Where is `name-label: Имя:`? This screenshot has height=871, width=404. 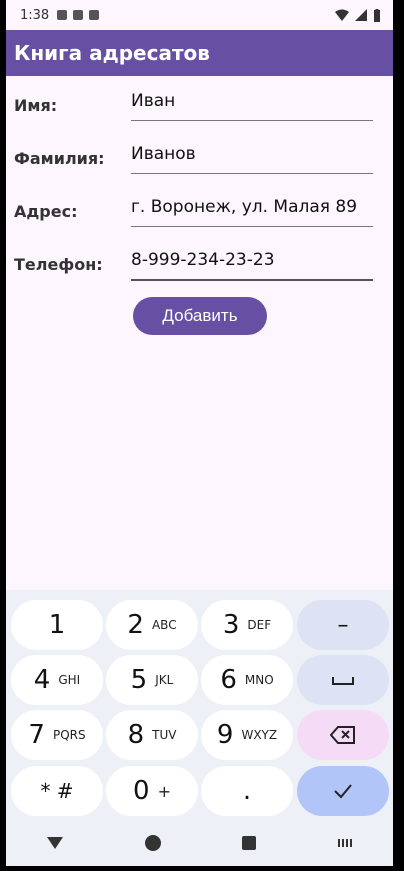 name-label: Имя: is located at coordinates (36, 105).